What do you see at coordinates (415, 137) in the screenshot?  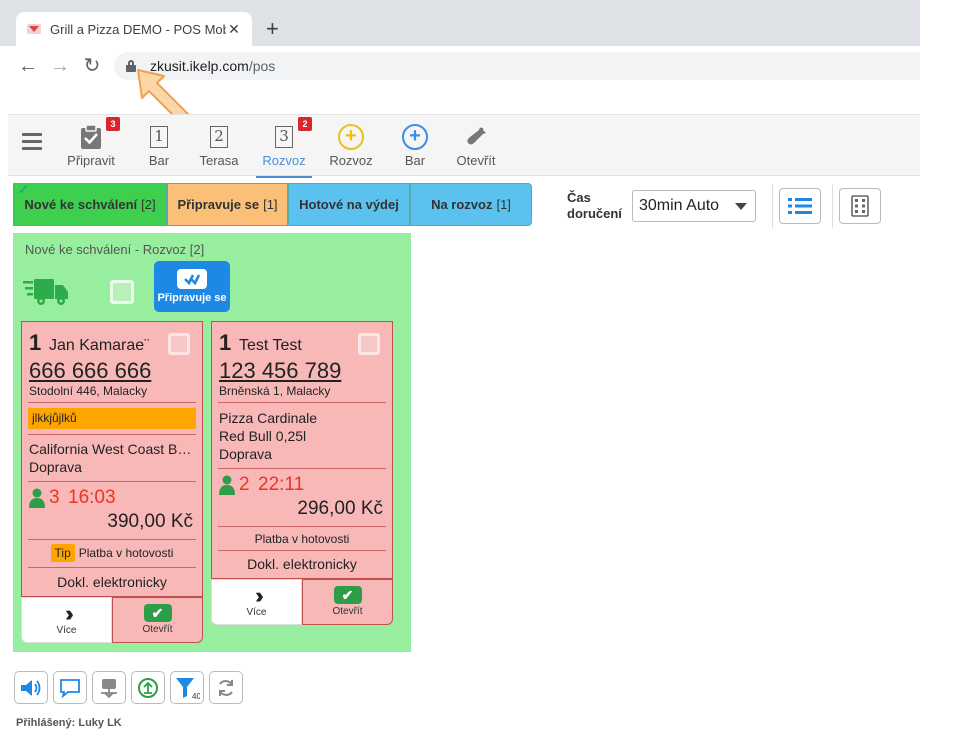 I see `add-circle-icon: +` at bounding box center [415, 137].